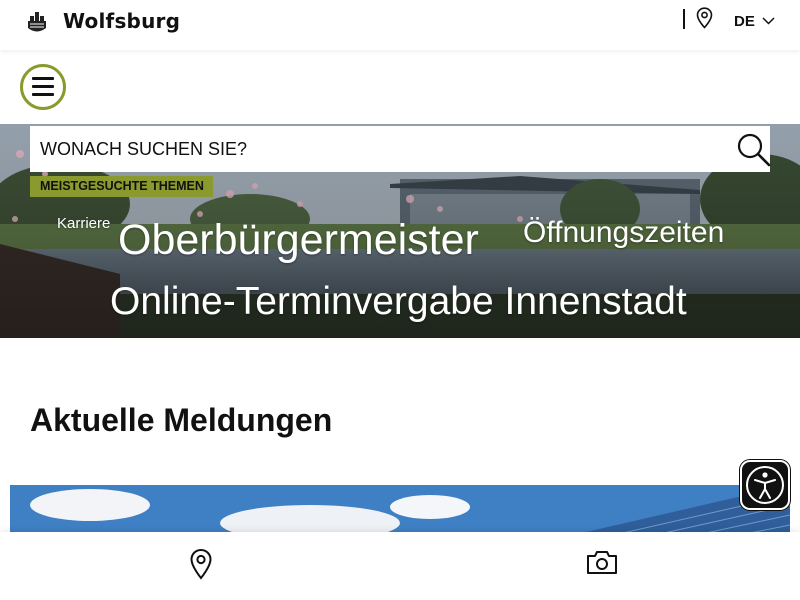 This screenshot has width=800, height=600. Describe the element at coordinates (744, 21) in the screenshot. I see `language-selector: DE` at that location.